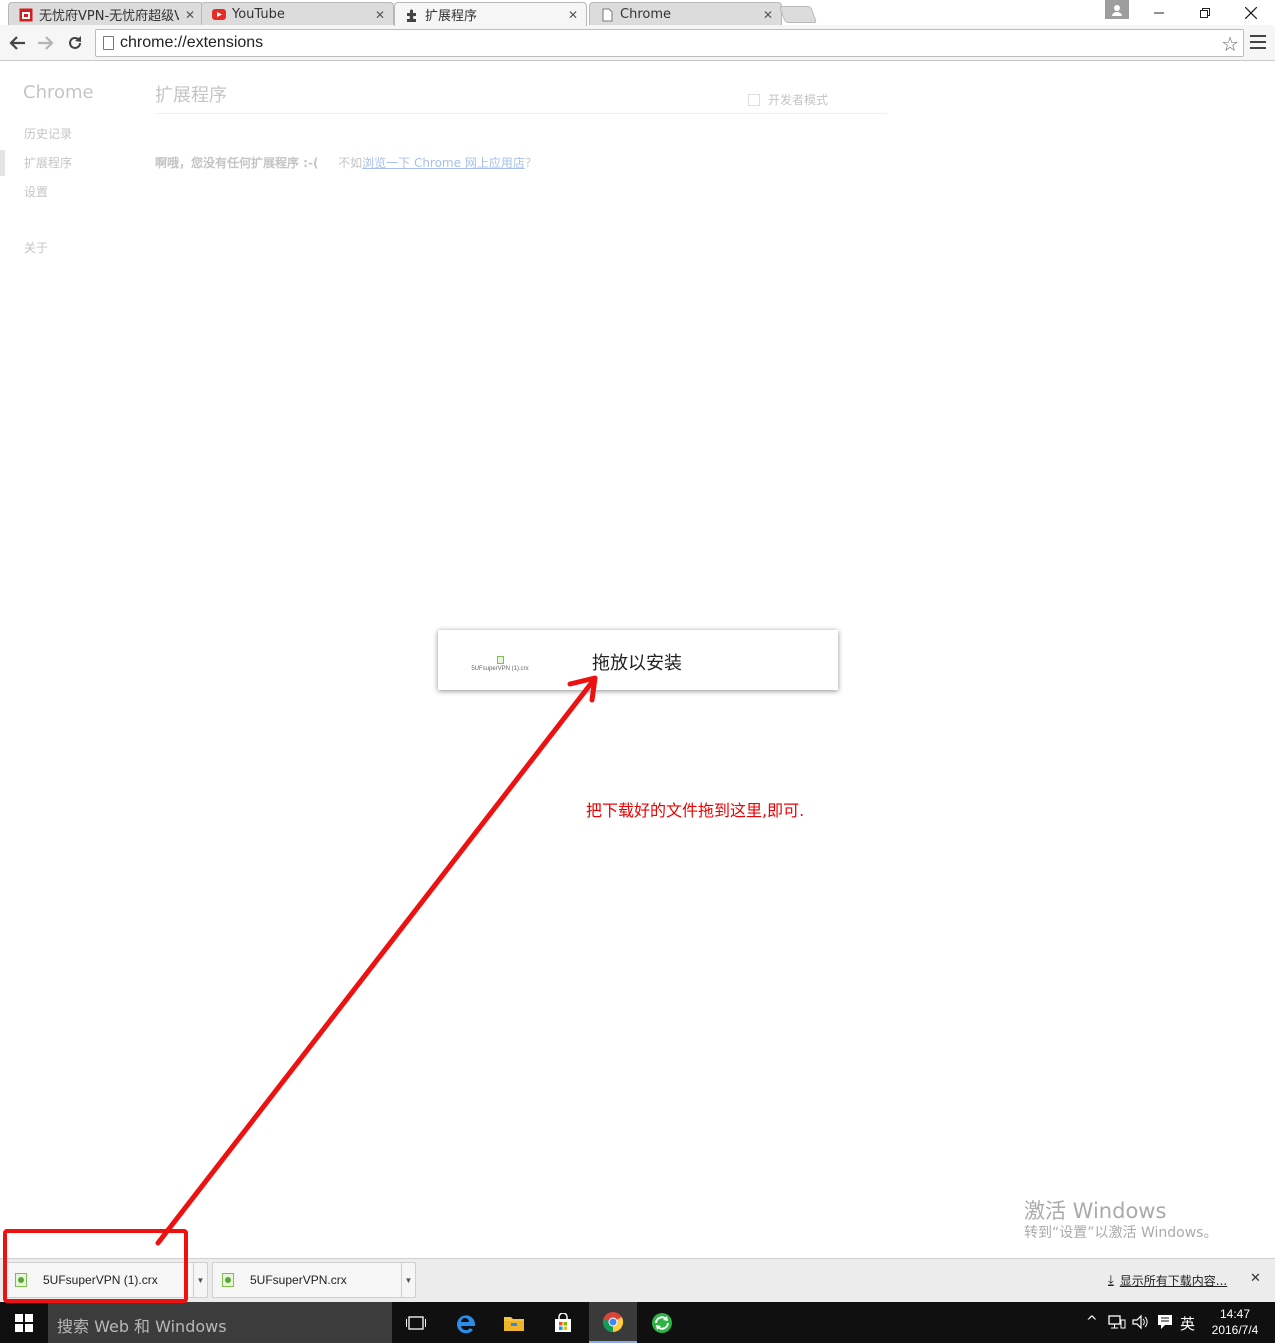 The height and width of the screenshot is (1343, 1275). Describe the element at coordinates (1117, 9) in the screenshot. I see `profile-icon` at that location.